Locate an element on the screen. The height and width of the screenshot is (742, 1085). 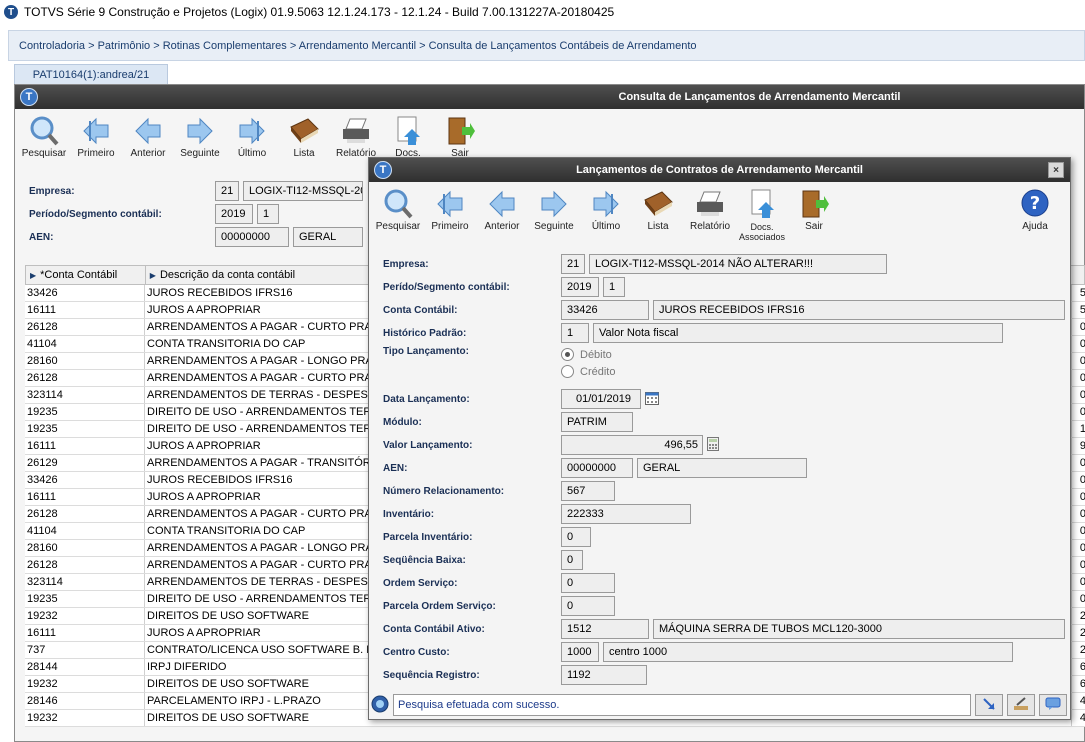
main-segmento-field: 1 is located at coordinates (268, 214).